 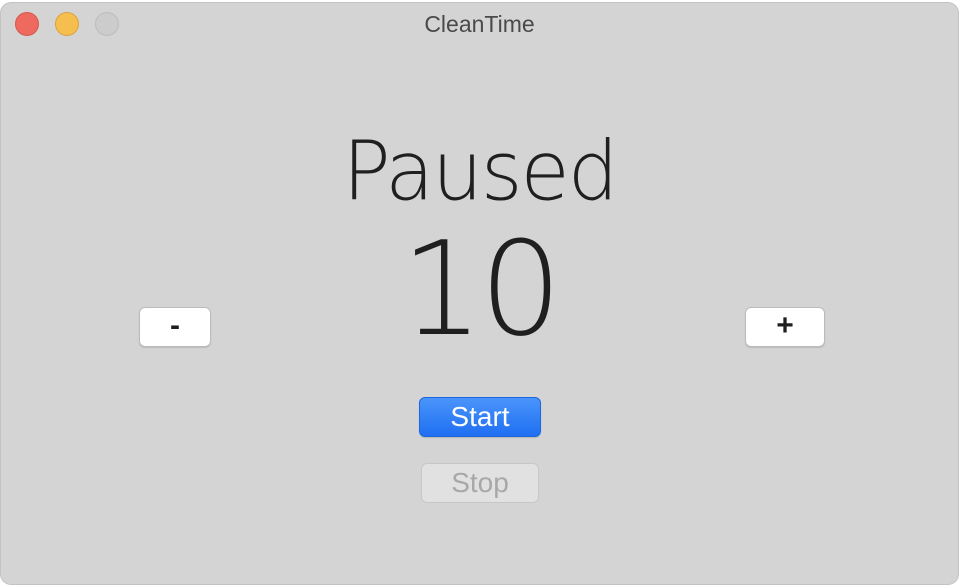 What do you see at coordinates (785, 327) in the screenshot?
I see `increment-button: +` at bounding box center [785, 327].